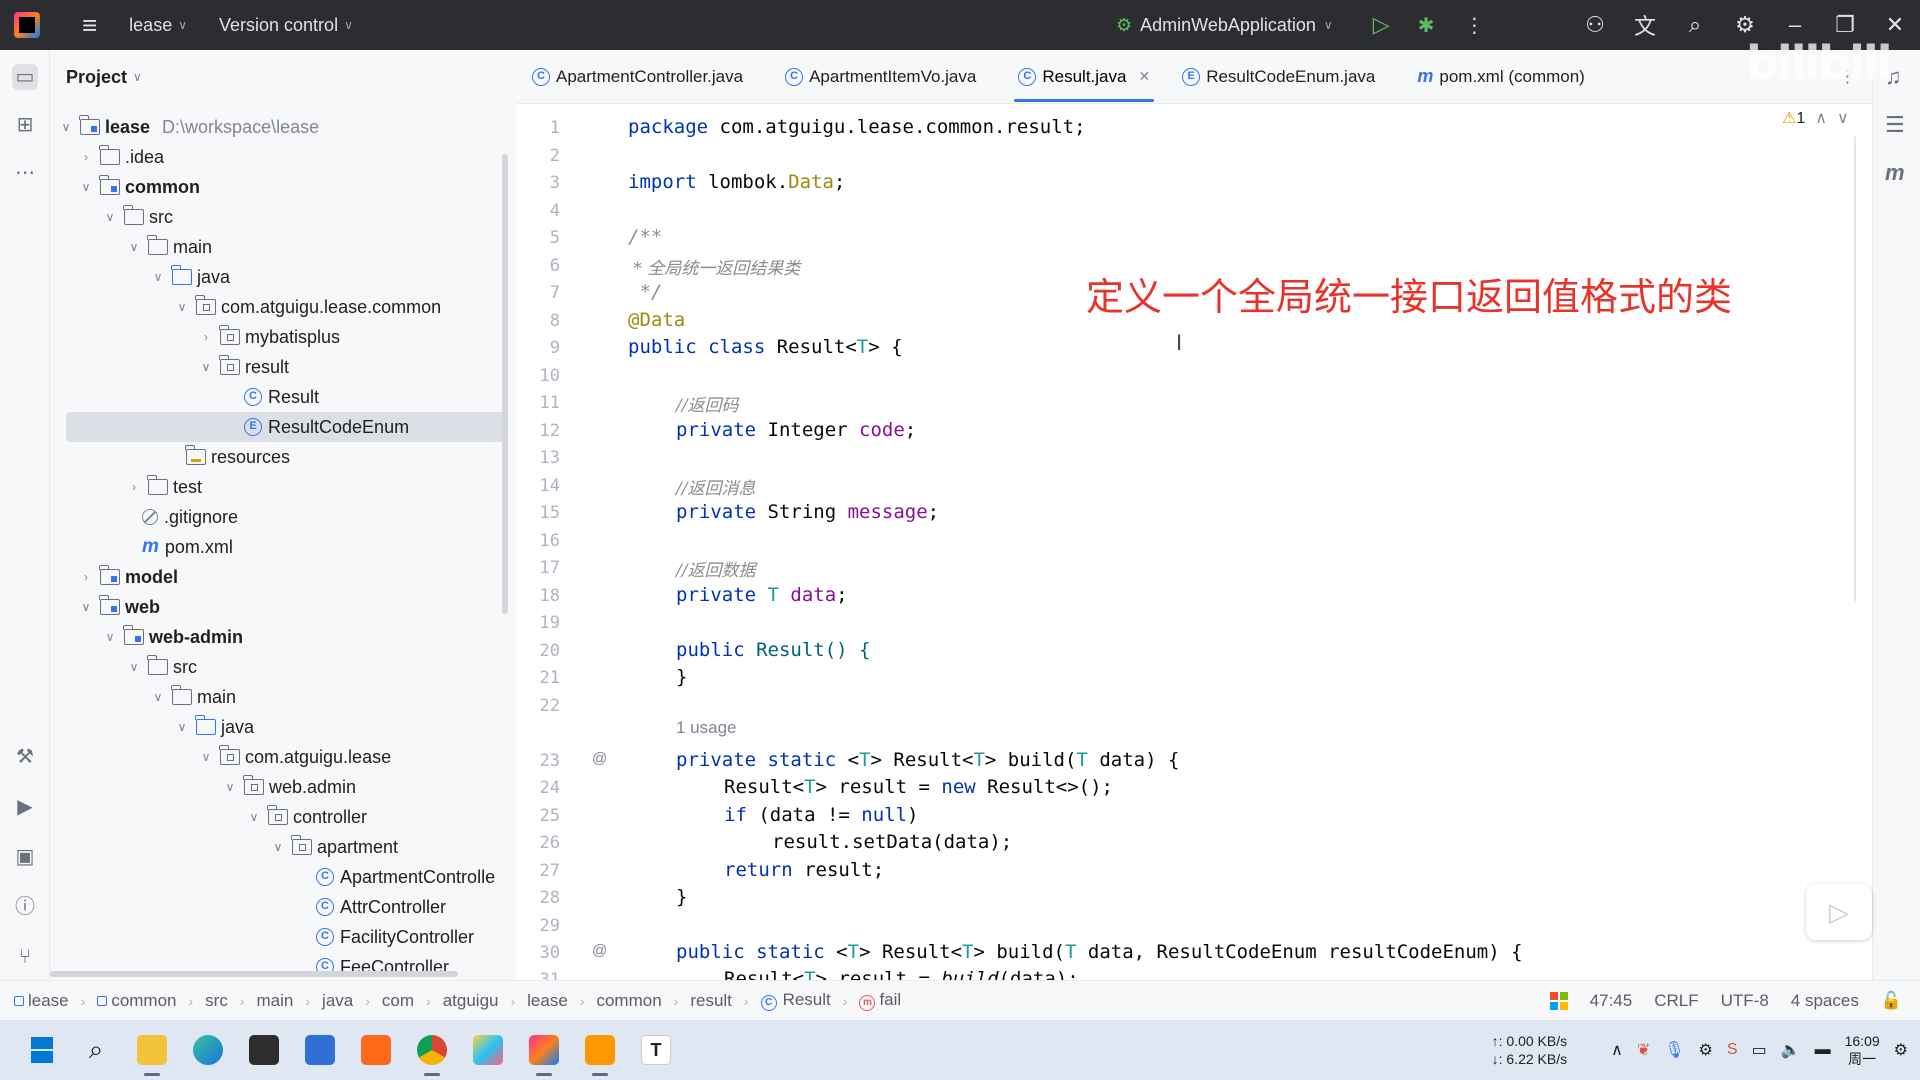 This screenshot has height=1080, width=1920. What do you see at coordinates (275, 517) in the screenshot?
I see `tree-row: .gitignore` at bounding box center [275, 517].